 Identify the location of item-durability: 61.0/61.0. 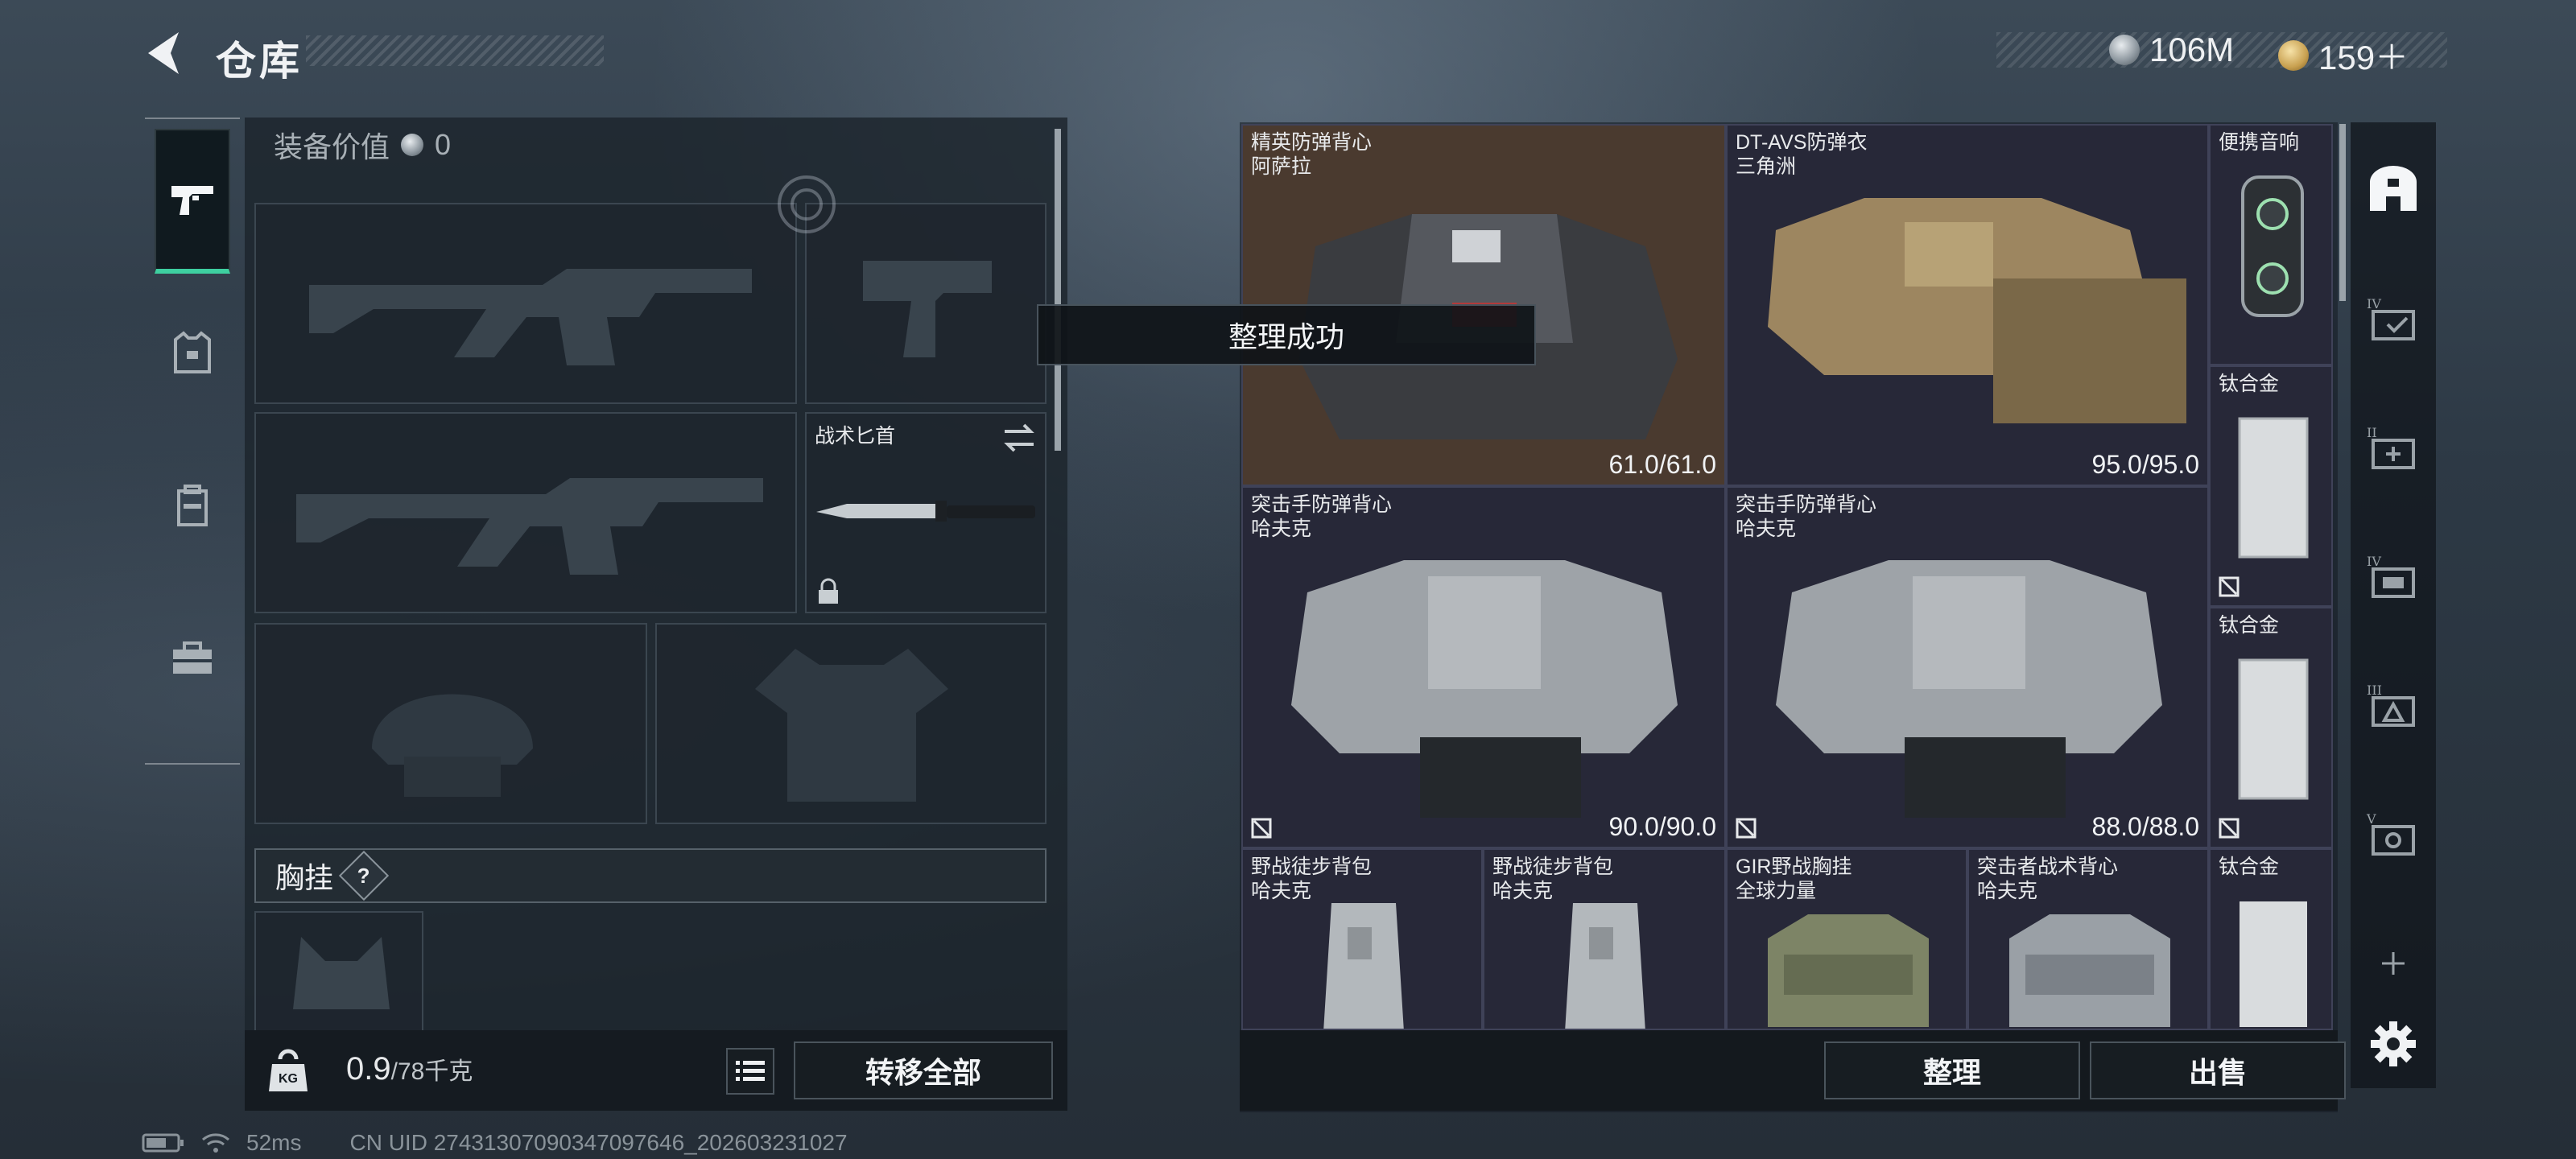
(1662, 464).